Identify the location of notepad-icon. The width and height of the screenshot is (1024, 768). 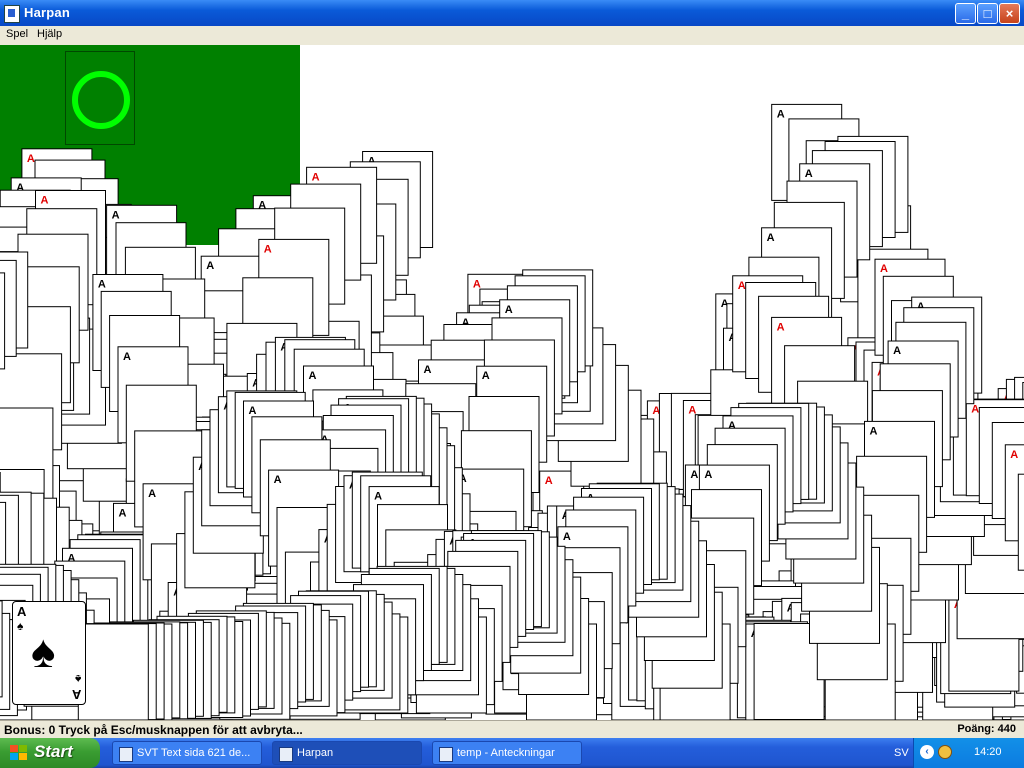
(446, 754).